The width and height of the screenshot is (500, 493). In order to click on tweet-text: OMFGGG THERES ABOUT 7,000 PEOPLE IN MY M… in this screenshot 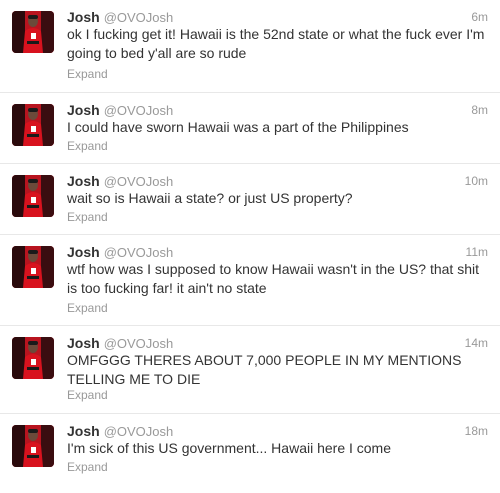, I will do `click(264, 369)`.